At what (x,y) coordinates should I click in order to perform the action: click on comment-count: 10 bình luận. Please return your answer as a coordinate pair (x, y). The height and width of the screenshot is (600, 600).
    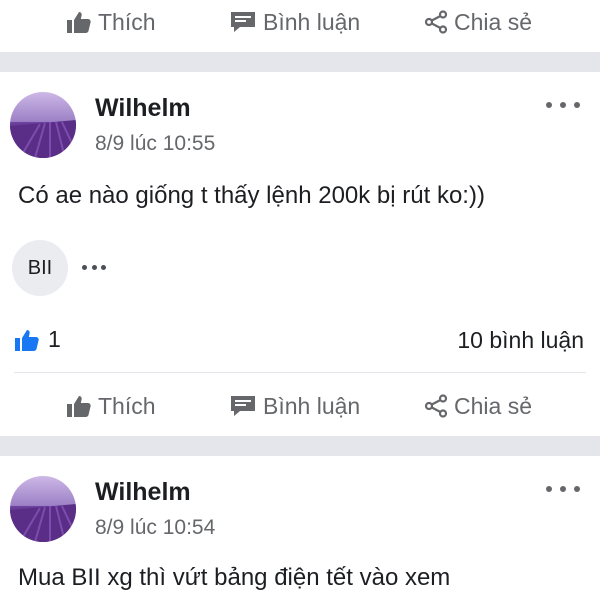
    Looking at the image, I should click on (520, 340).